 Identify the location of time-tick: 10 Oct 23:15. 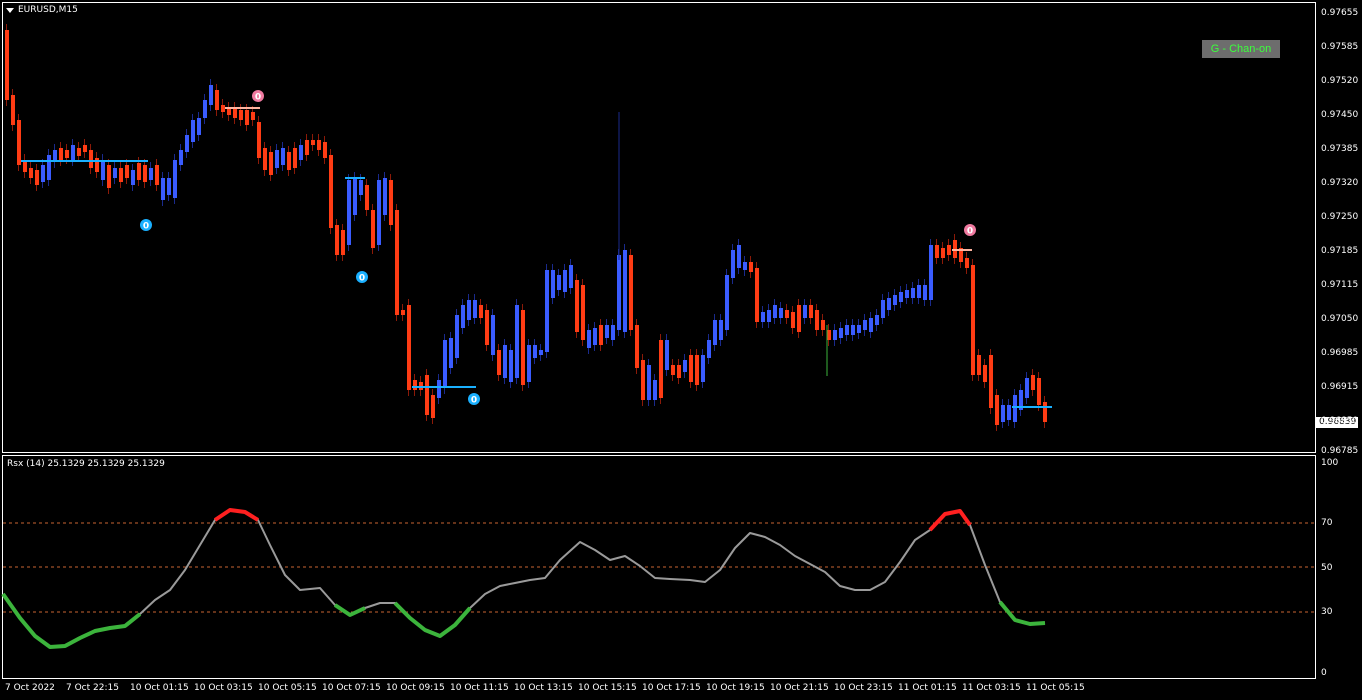
(863, 688).